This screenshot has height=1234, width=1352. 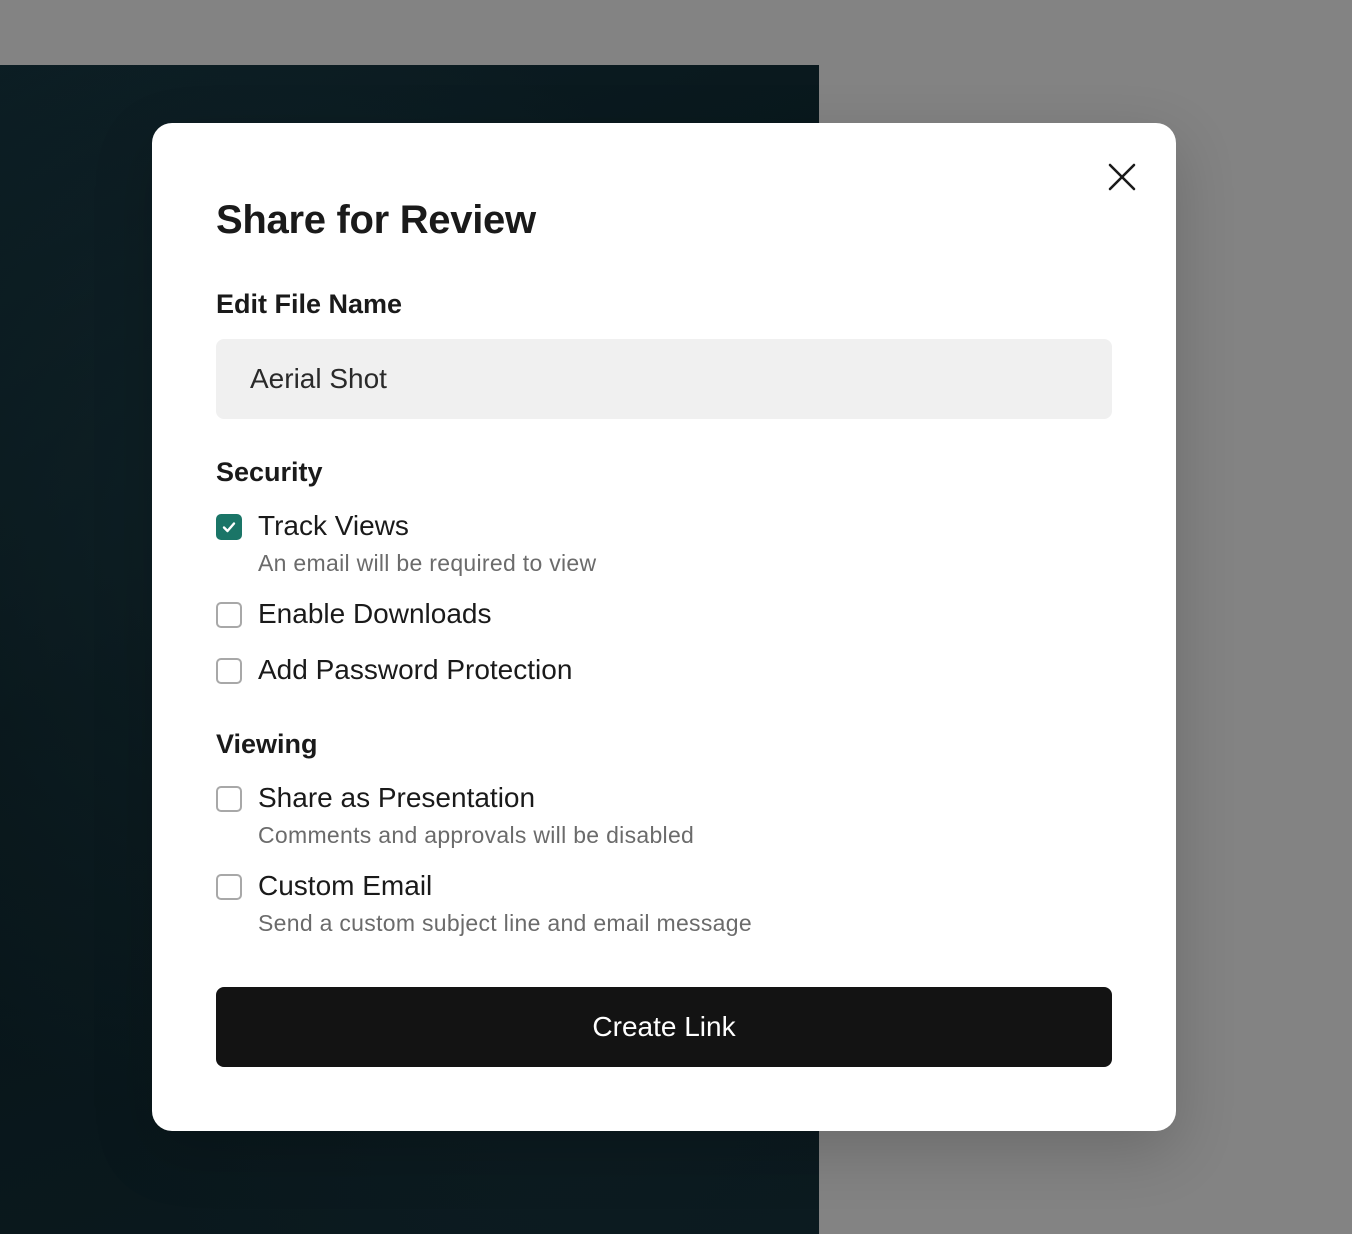 What do you see at coordinates (309, 304) in the screenshot?
I see `file-name-label: Edit File Name` at bounding box center [309, 304].